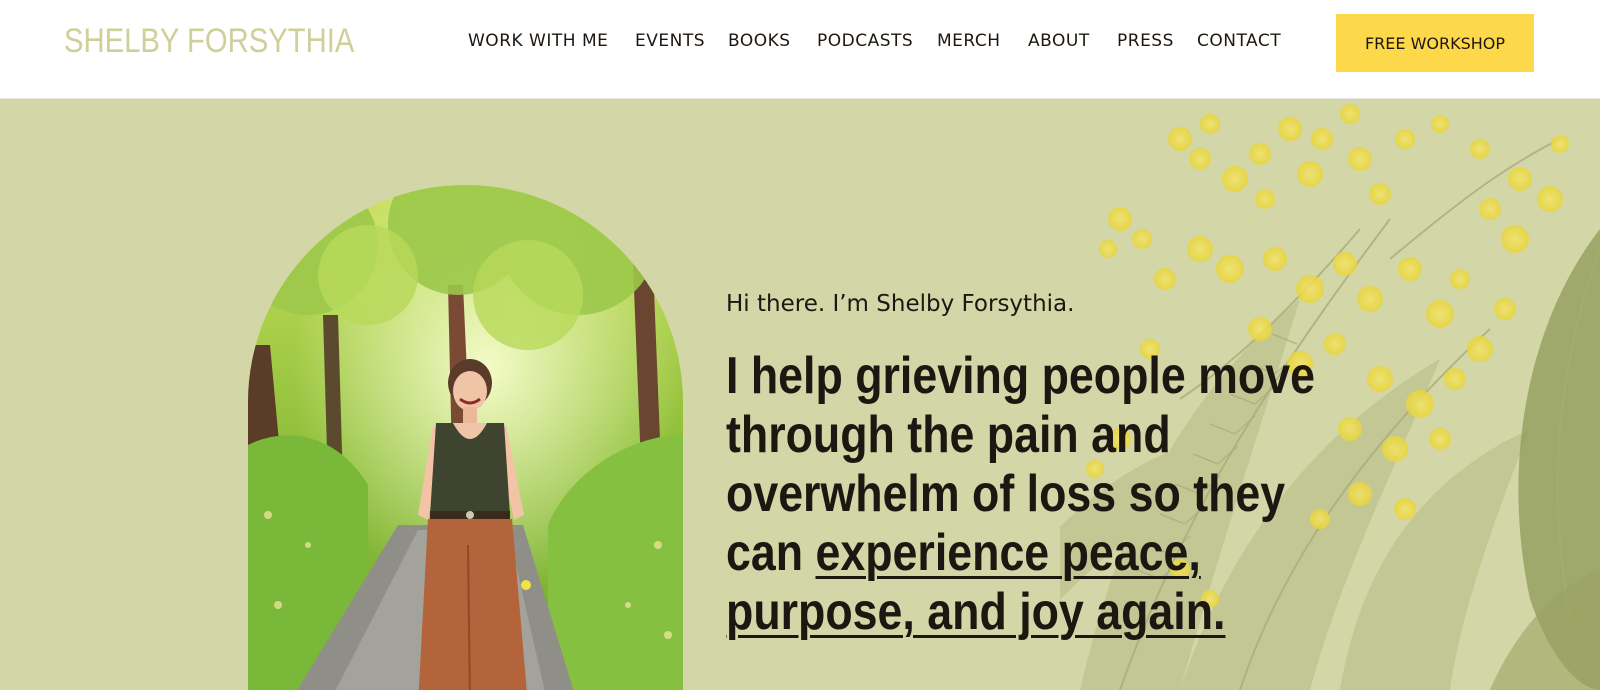 This screenshot has height=690, width=1600. Describe the element at coordinates (900, 304) in the screenshot. I see `hero-greeting: Hi there. I’m Shelby Forsythia.` at that location.